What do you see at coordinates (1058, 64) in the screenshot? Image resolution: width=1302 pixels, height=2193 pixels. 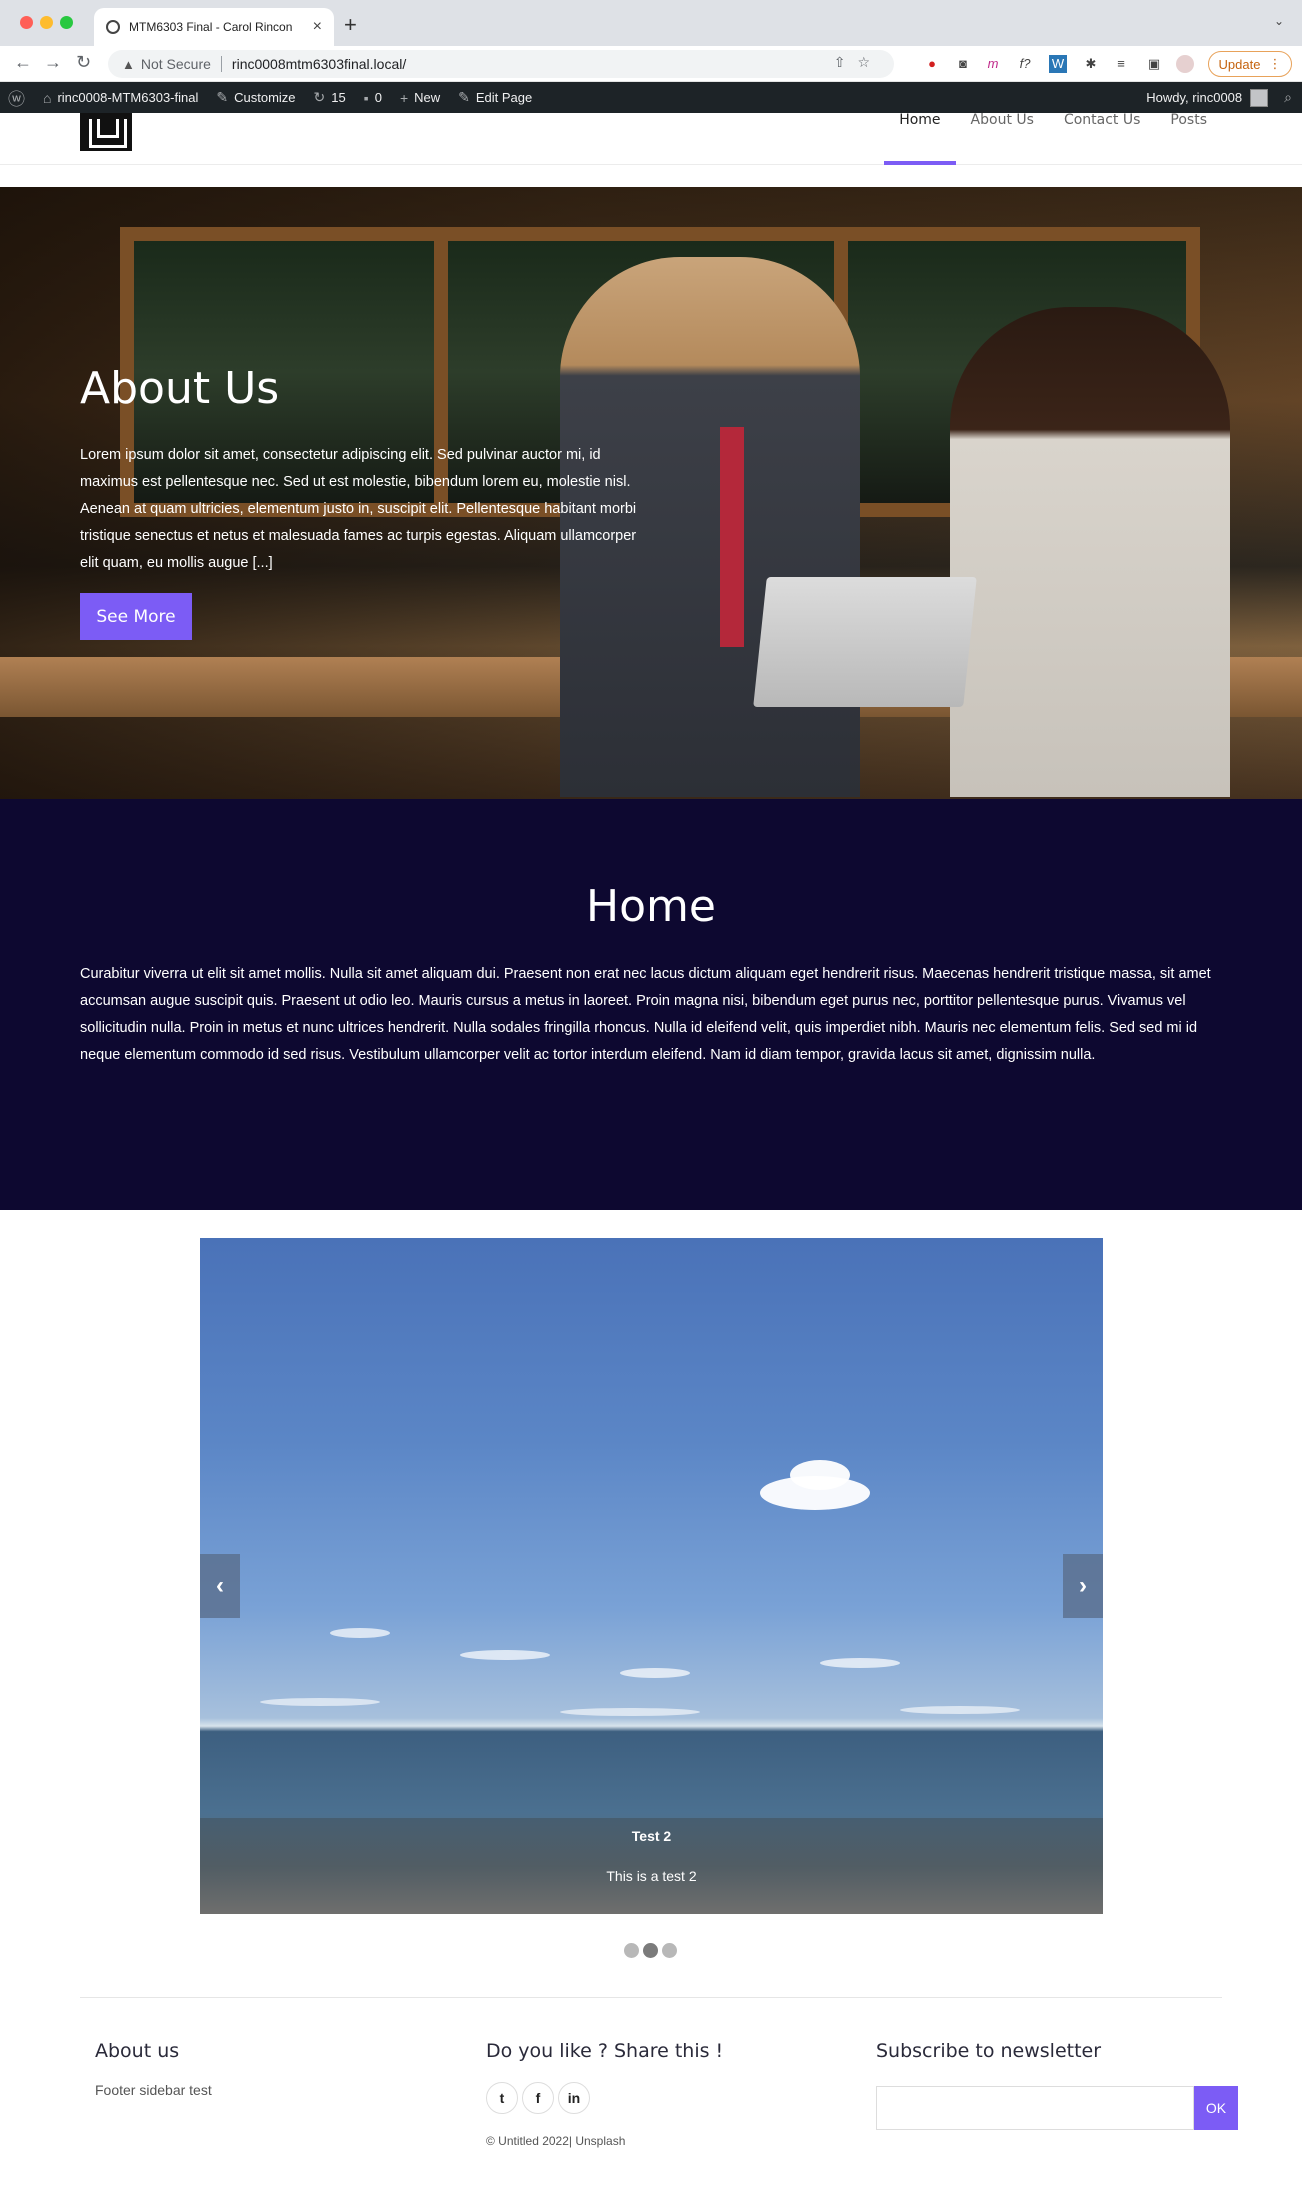 I see `wordpress-extension-icon: W` at bounding box center [1058, 64].